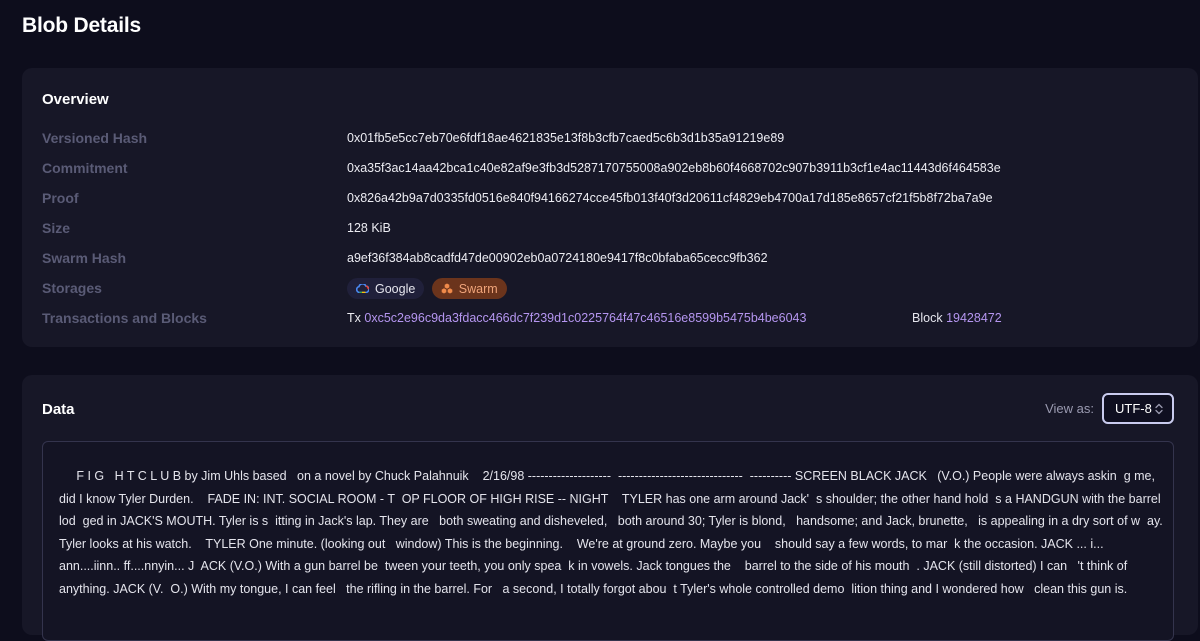  What do you see at coordinates (612, 228) in the screenshot?
I see `size-row: Size 128 KiB` at bounding box center [612, 228].